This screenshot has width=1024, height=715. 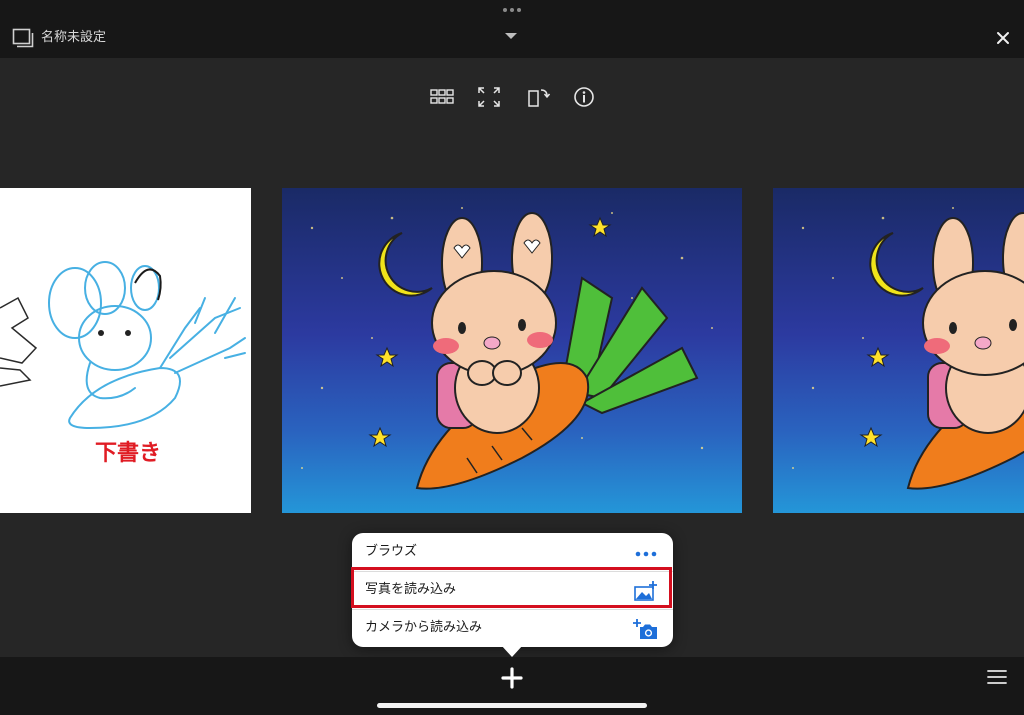 I want to click on highlight-box, so click(x=511, y=587).